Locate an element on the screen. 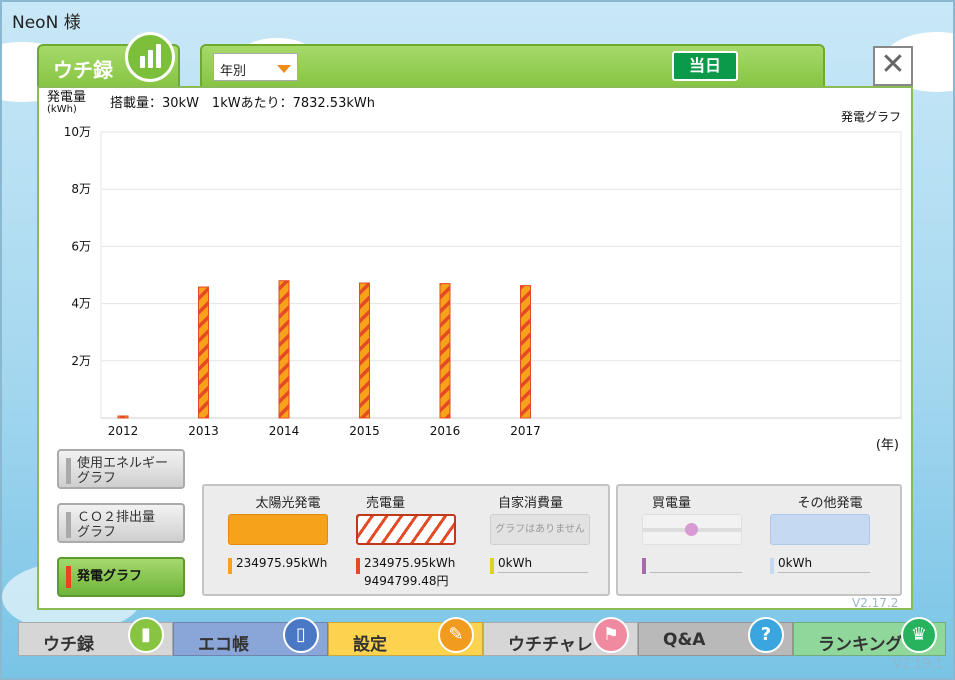 This screenshot has height=680, width=955. capacity-info: 搭載量：30kW 1kWあたり：7832.53kWh is located at coordinates (242, 103).